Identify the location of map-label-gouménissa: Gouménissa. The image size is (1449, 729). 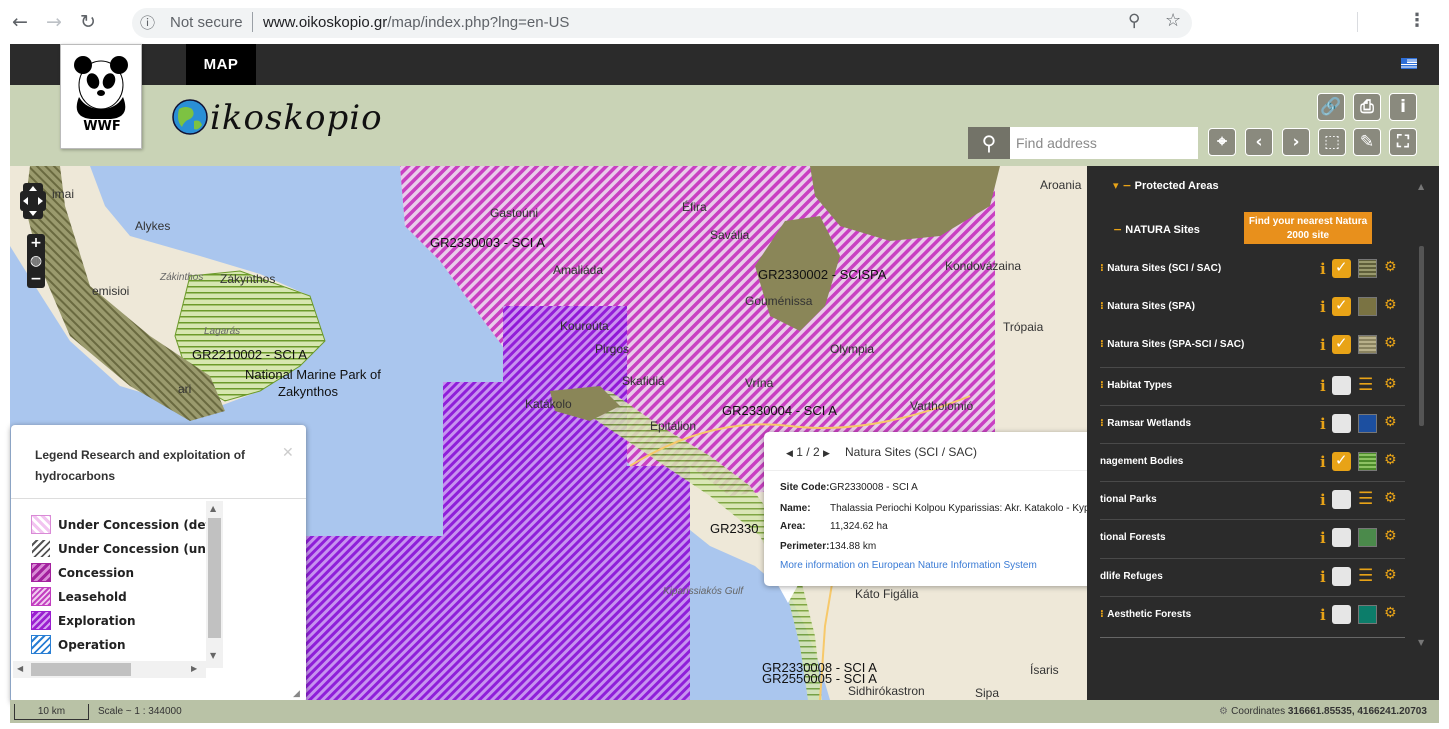
(779, 301).